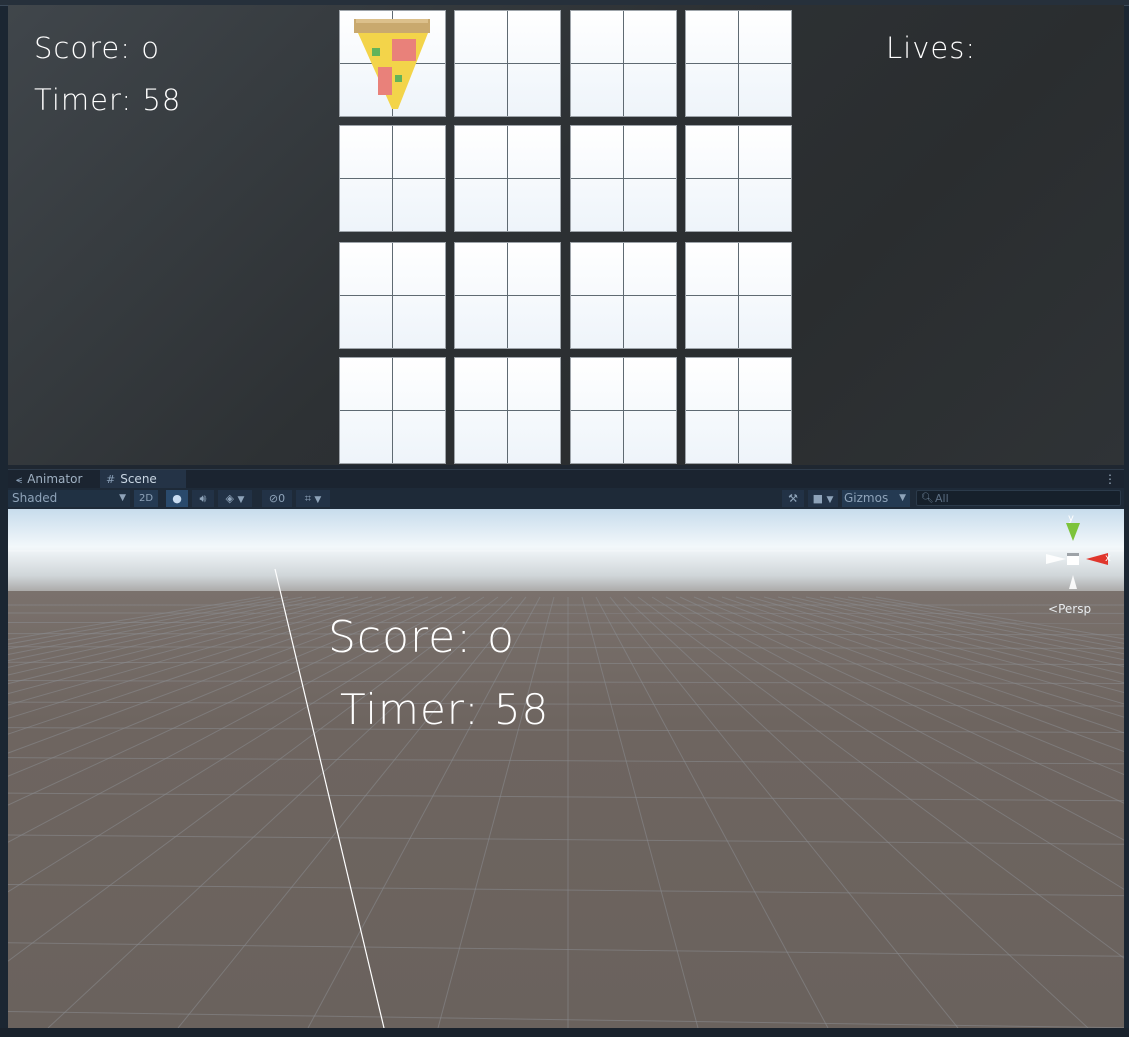 This screenshot has width=1129, height=1037. I want to click on scene-search-placeholder: All, so click(942, 498).